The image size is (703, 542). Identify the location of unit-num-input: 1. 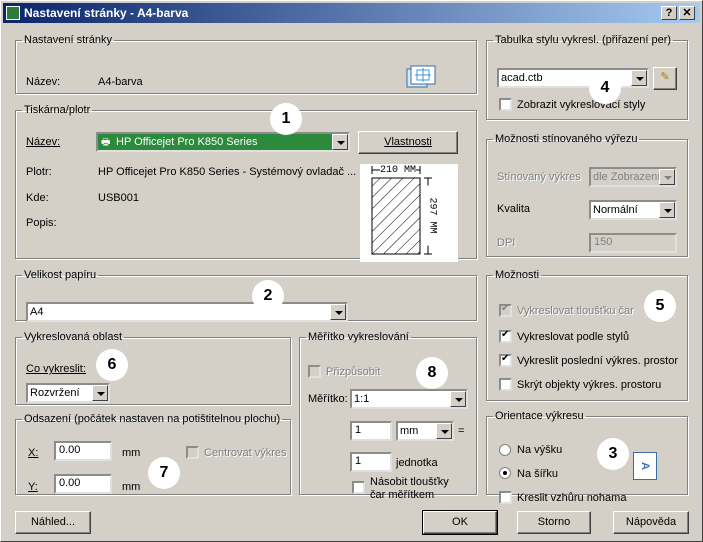
(371, 462).